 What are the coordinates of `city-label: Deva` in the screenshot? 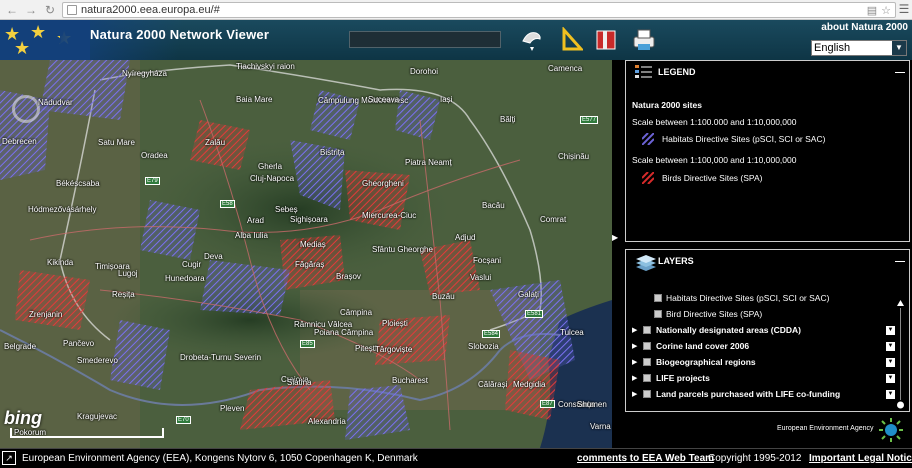 It's located at (213, 256).